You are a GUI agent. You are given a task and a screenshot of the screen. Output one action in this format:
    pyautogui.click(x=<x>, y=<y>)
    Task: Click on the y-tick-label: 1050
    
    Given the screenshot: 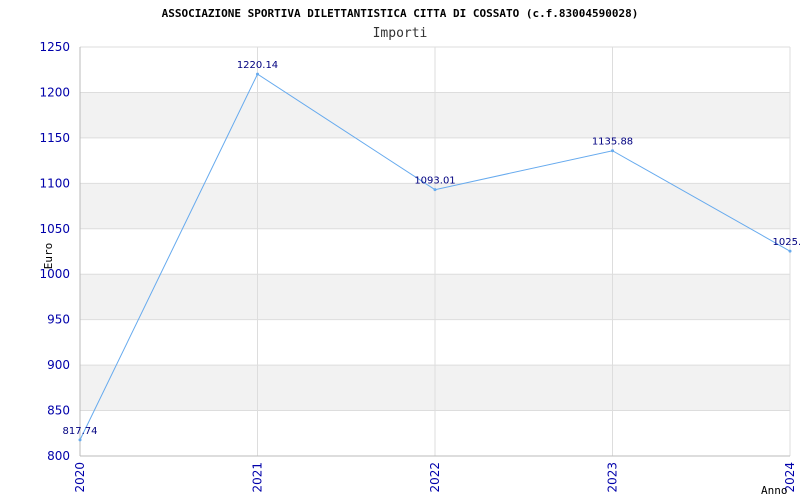 What is the action you would take?
    pyautogui.click(x=54, y=229)
    